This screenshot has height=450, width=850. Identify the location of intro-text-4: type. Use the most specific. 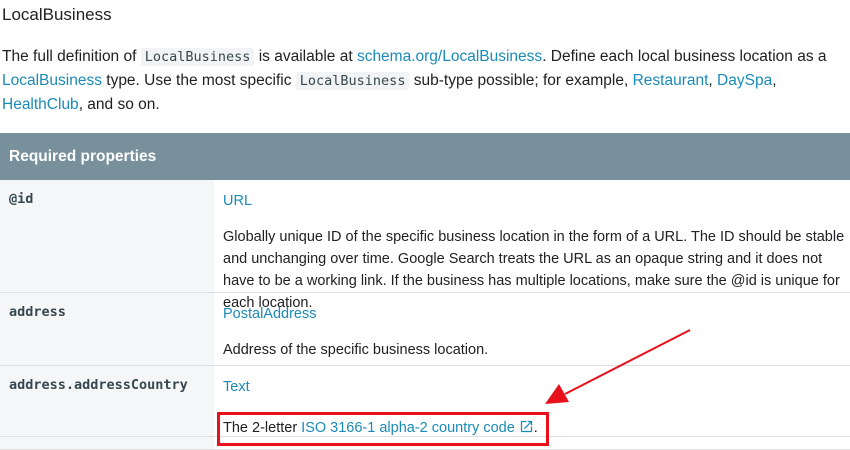
(198, 80).